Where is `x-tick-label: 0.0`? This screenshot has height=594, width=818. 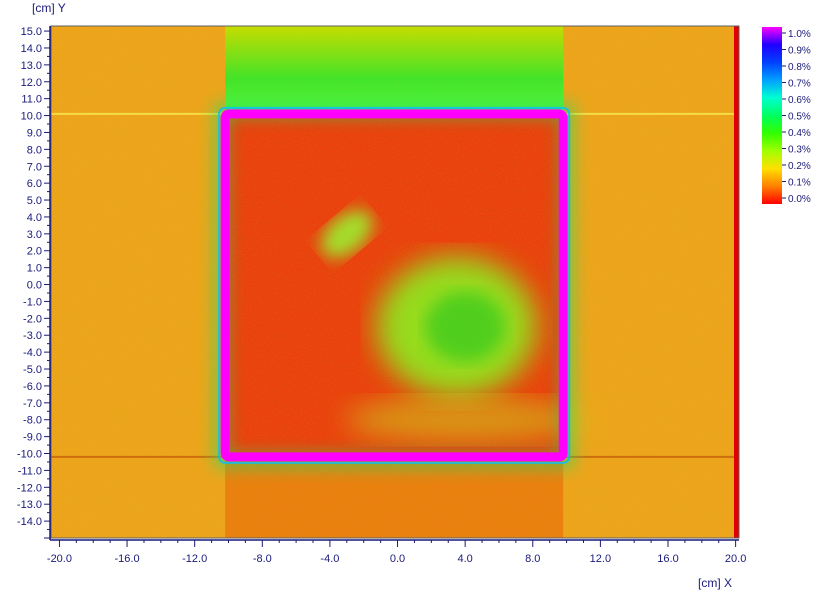
x-tick-label: 0.0 is located at coordinates (397, 559).